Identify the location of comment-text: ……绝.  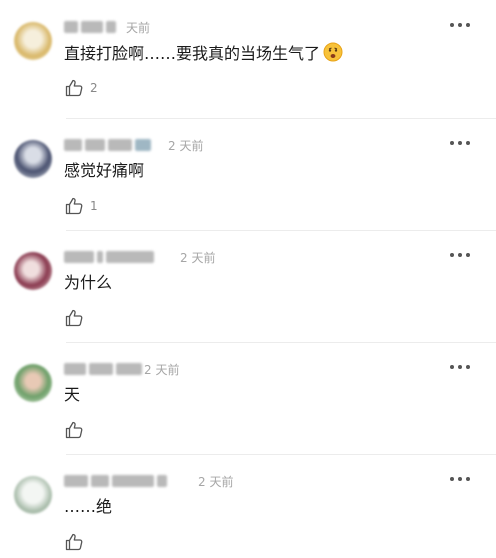
(88, 506).